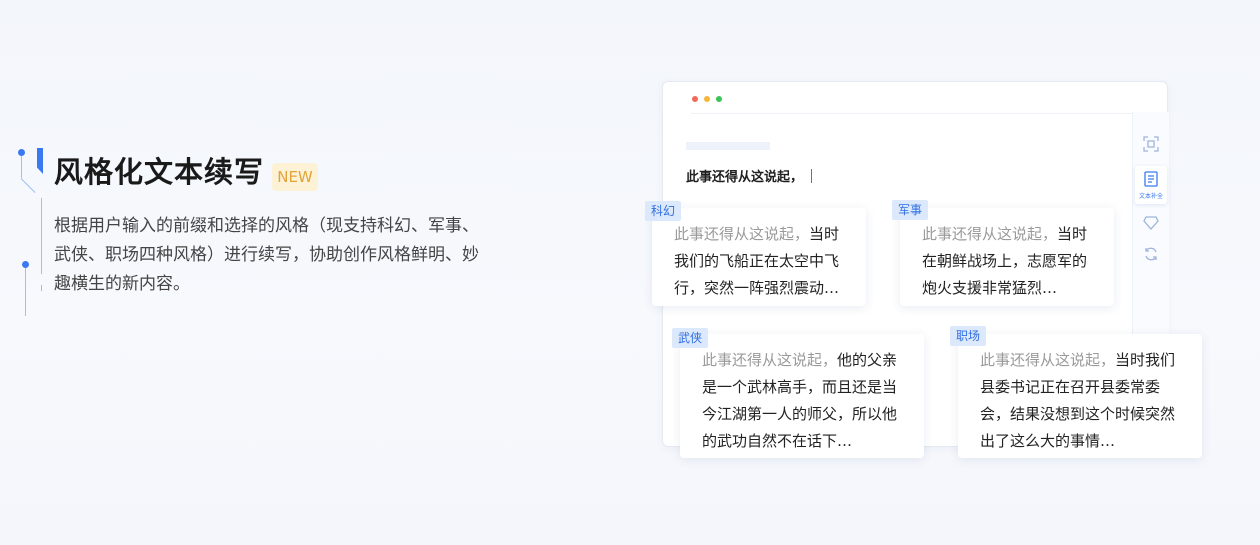  I want to click on refresh-icon, so click(1151, 257).